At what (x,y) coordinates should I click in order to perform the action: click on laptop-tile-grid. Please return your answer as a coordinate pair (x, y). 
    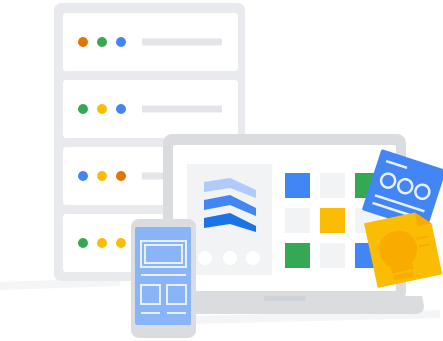
    Looking at the image, I should click on (332, 220).